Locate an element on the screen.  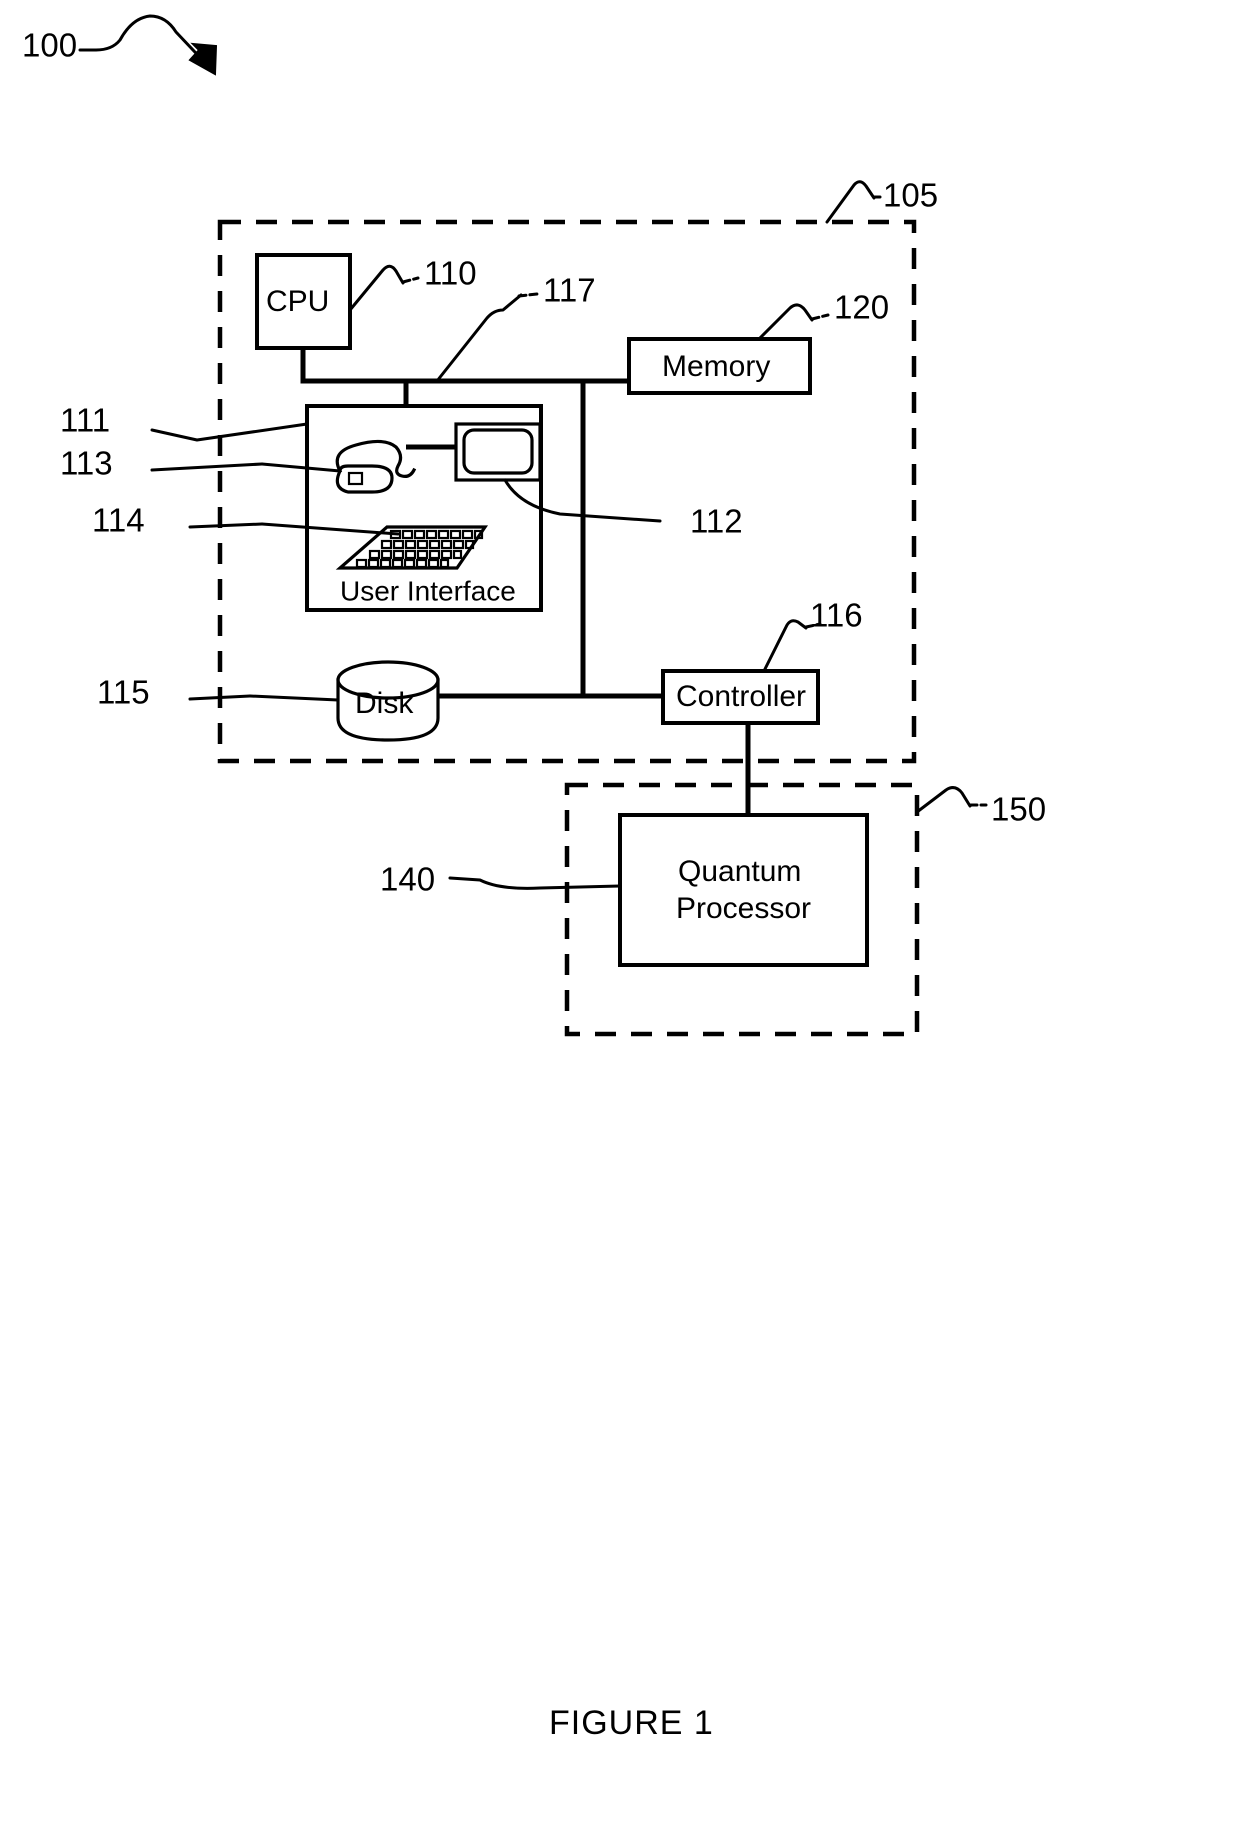
ref-115-leader-seg2 is located at coordinates (220, 697).